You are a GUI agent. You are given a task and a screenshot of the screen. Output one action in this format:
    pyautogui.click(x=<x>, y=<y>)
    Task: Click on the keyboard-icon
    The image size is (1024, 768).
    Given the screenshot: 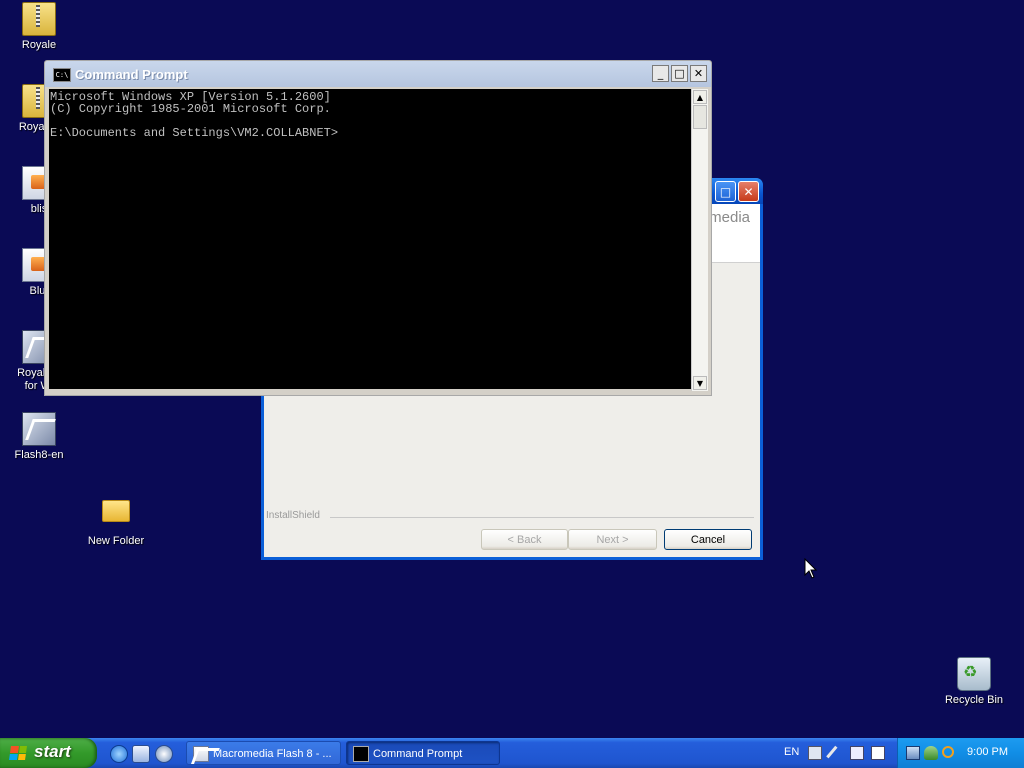 What is the action you would take?
    pyautogui.click(x=815, y=753)
    